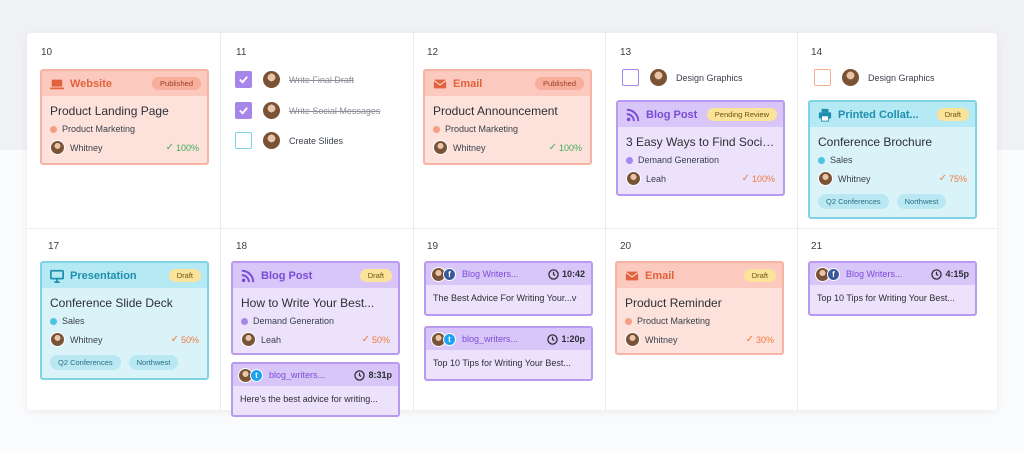 The height and width of the screenshot is (453, 1024). Describe the element at coordinates (294, 321) in the screenshot. I see `category-label: Demand Generation` at that location.